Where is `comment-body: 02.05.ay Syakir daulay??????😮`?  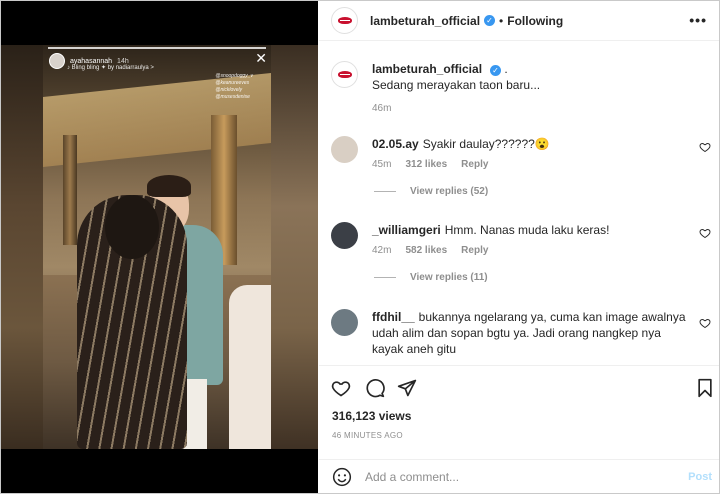 comment-body: 02.05.ay Syakir daulay??????😮 is located at coordinates (539, 144).